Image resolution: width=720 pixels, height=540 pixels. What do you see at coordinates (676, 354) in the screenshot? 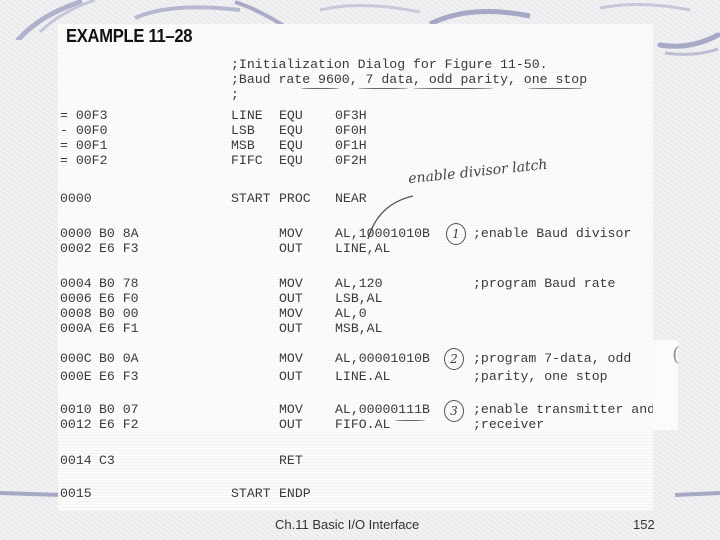
I see `scan-artifact-paren: (` at bounding box center [676, 354].